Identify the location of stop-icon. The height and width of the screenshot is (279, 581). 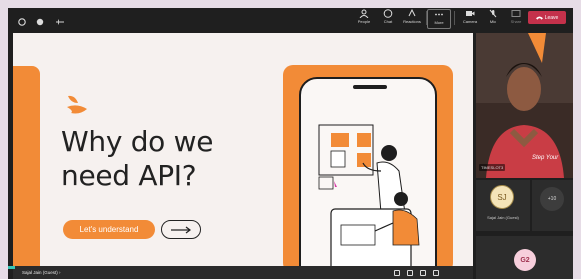
(41, 19).